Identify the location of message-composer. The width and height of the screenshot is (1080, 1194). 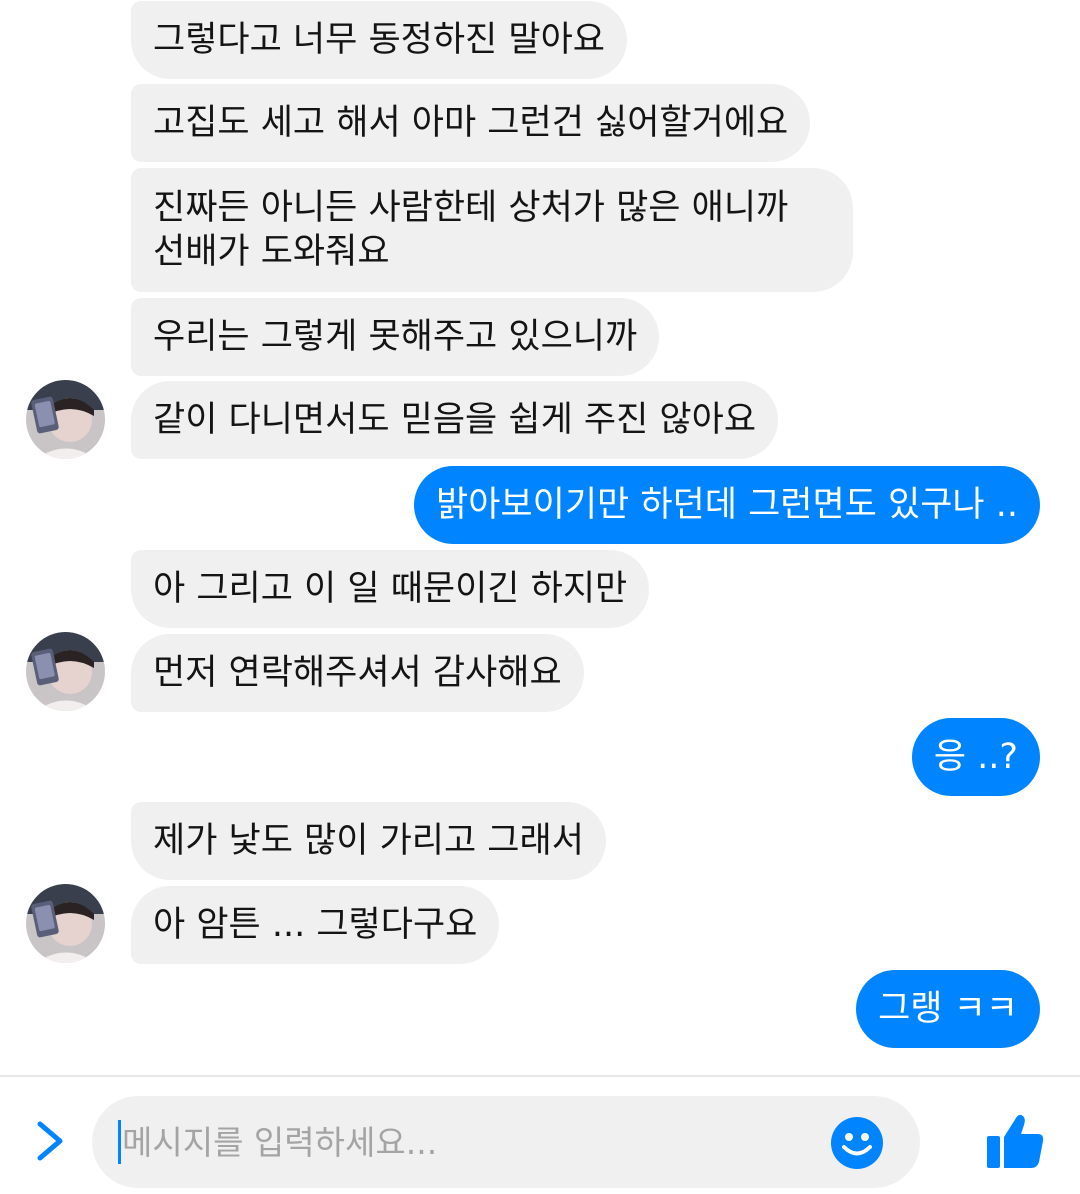
(506, 1142).